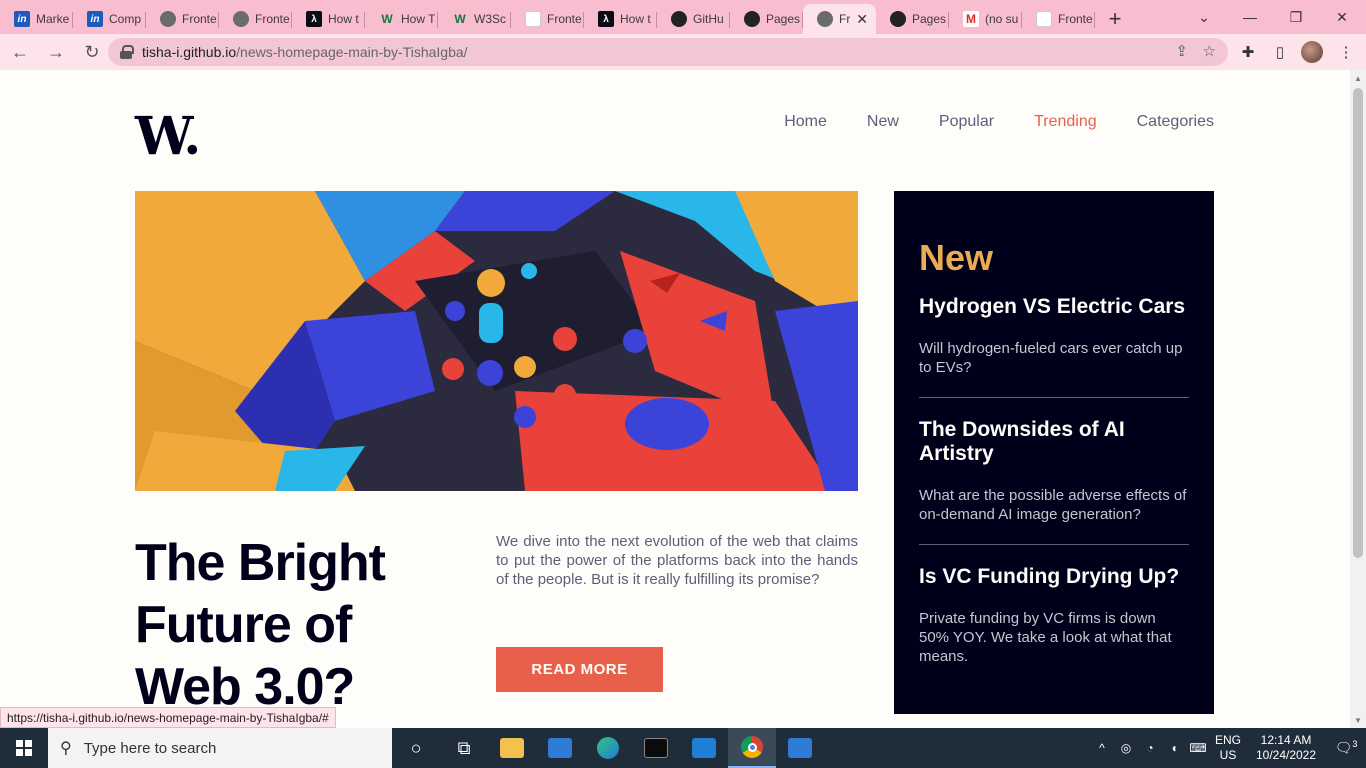 Image resolution: width=1366 pixels, height=768 pixels. I want to click on restore-button: ❐, so click(1296, 17).